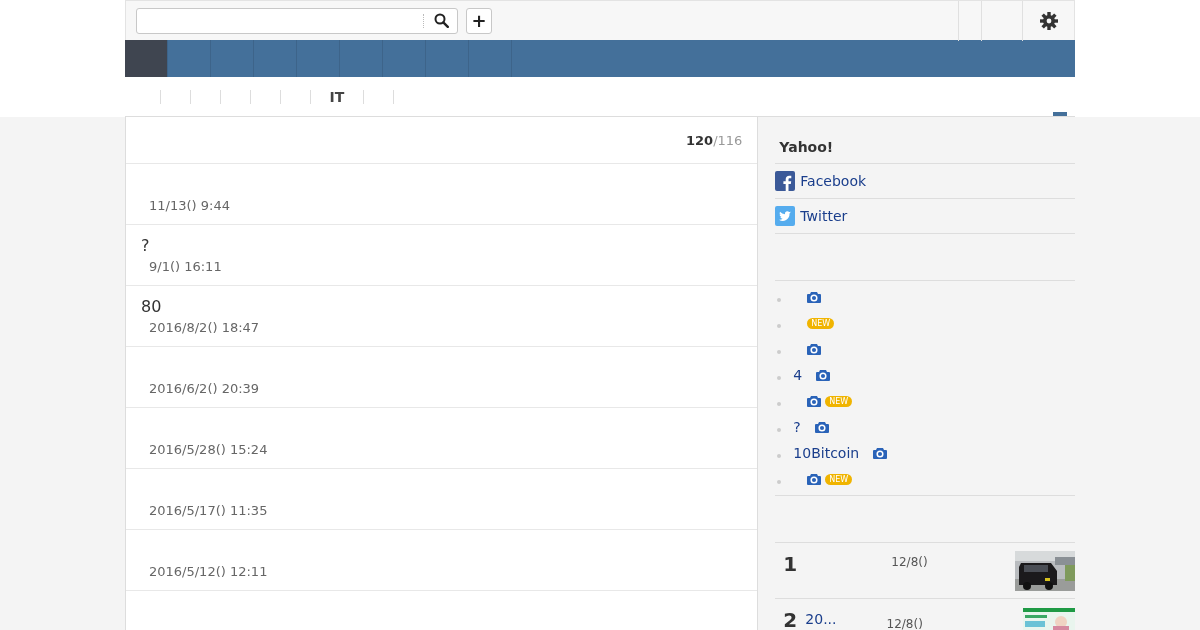  I want to click on article-count: 120/116, so click(714, 140).